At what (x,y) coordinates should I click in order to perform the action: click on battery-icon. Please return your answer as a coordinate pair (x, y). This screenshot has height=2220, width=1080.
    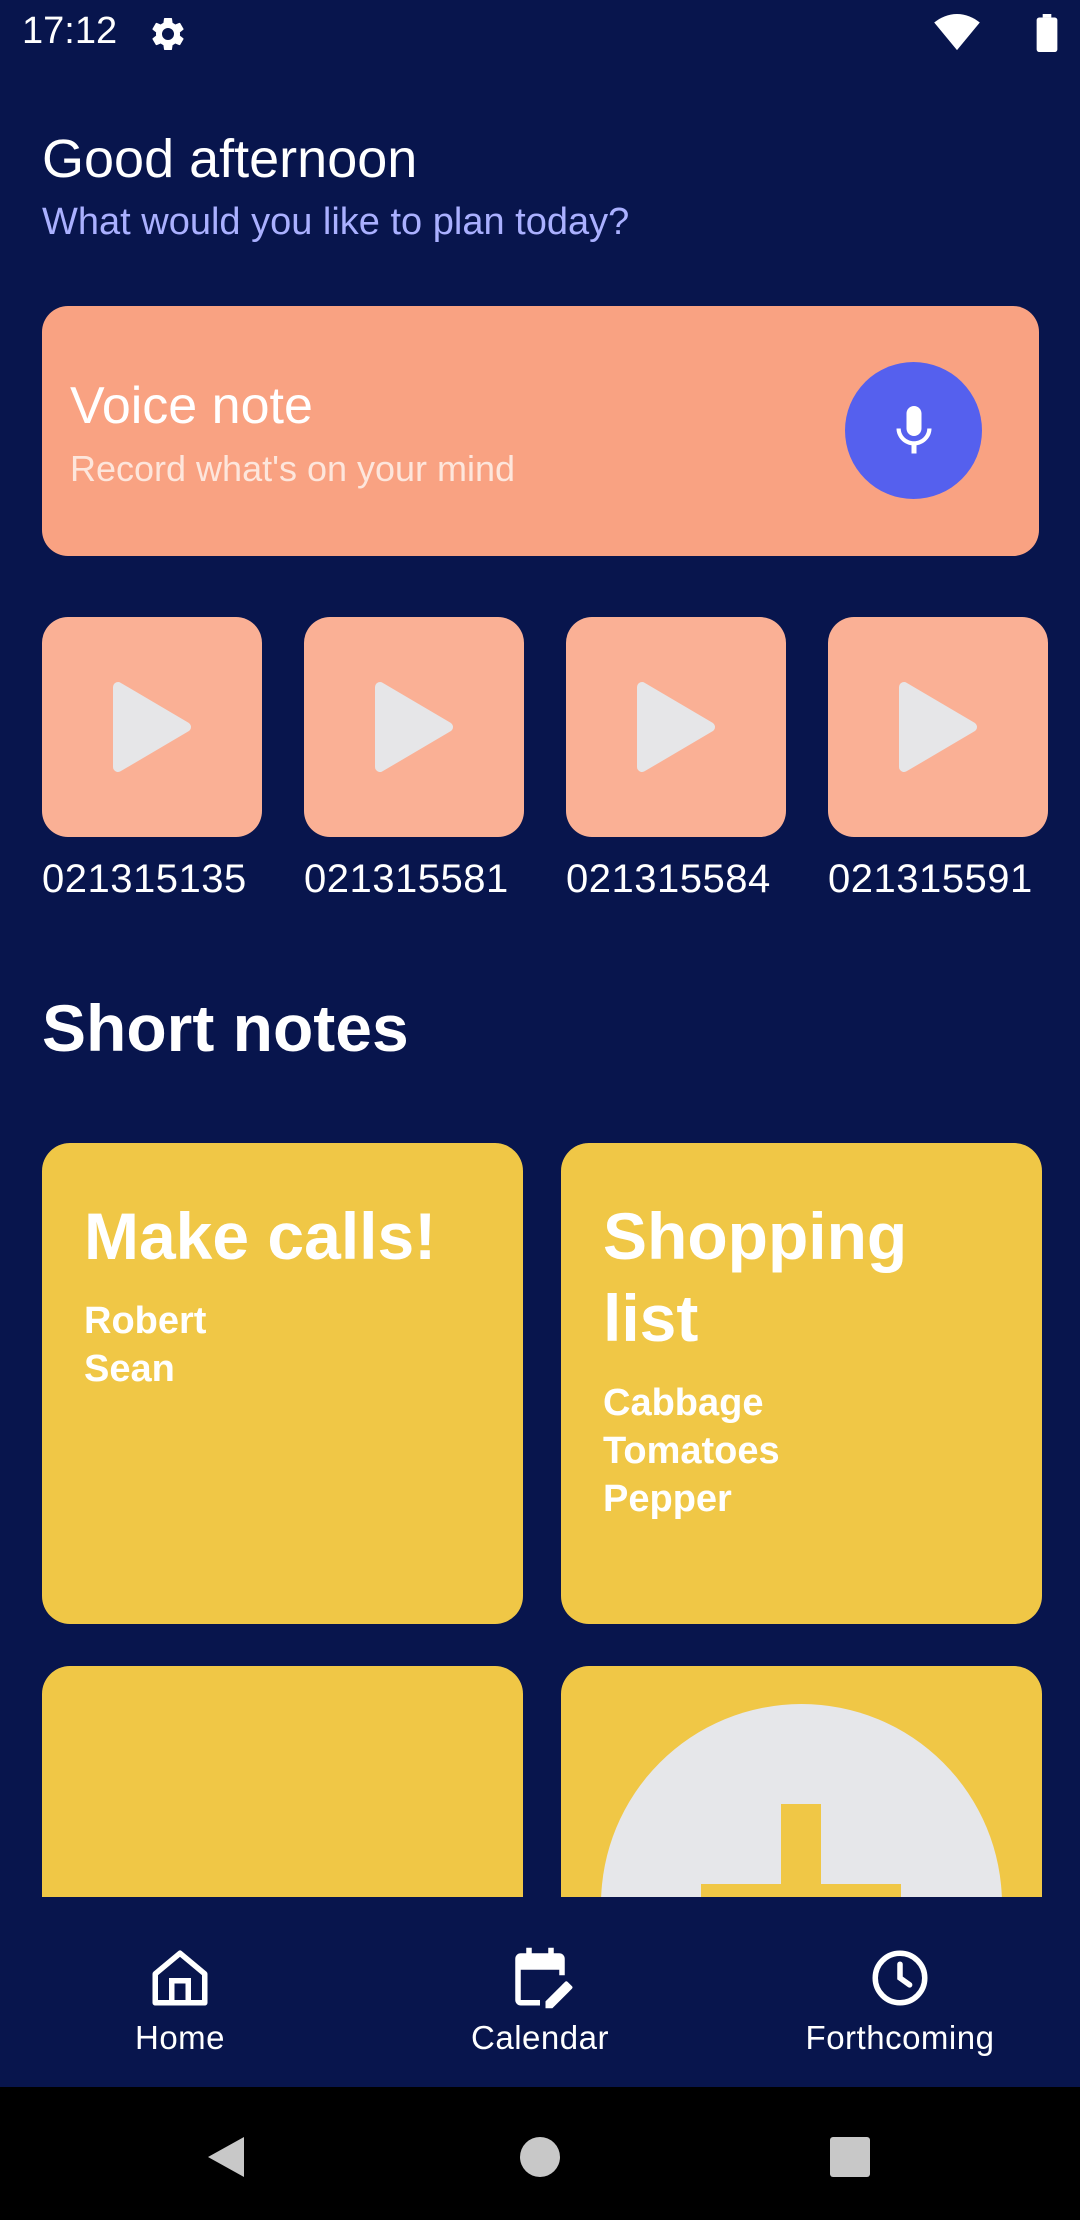
    Looking at the image, I should click on (1047, 33).